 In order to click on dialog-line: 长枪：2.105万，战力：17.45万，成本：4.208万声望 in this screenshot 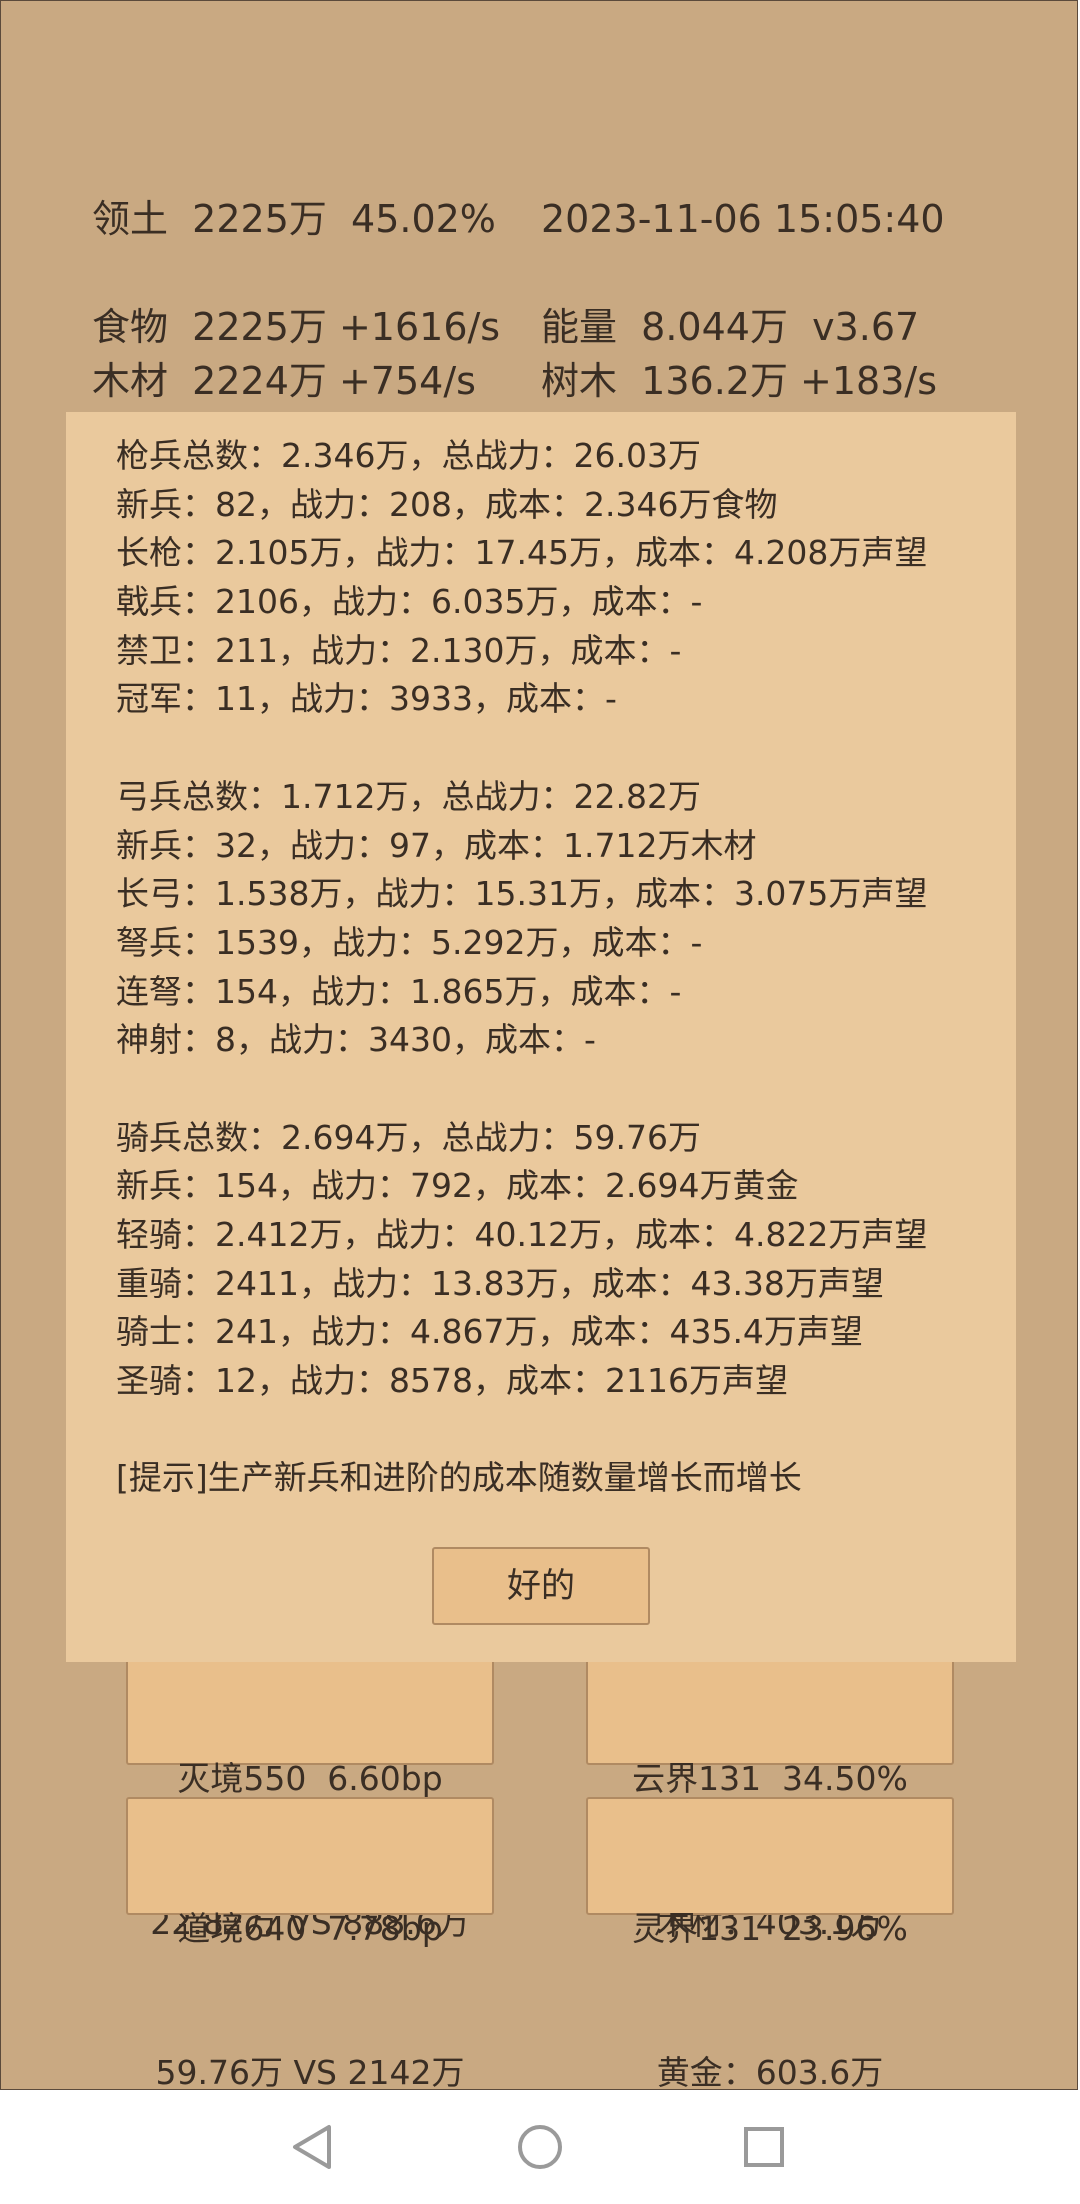, I will do `click(522, 553)`.